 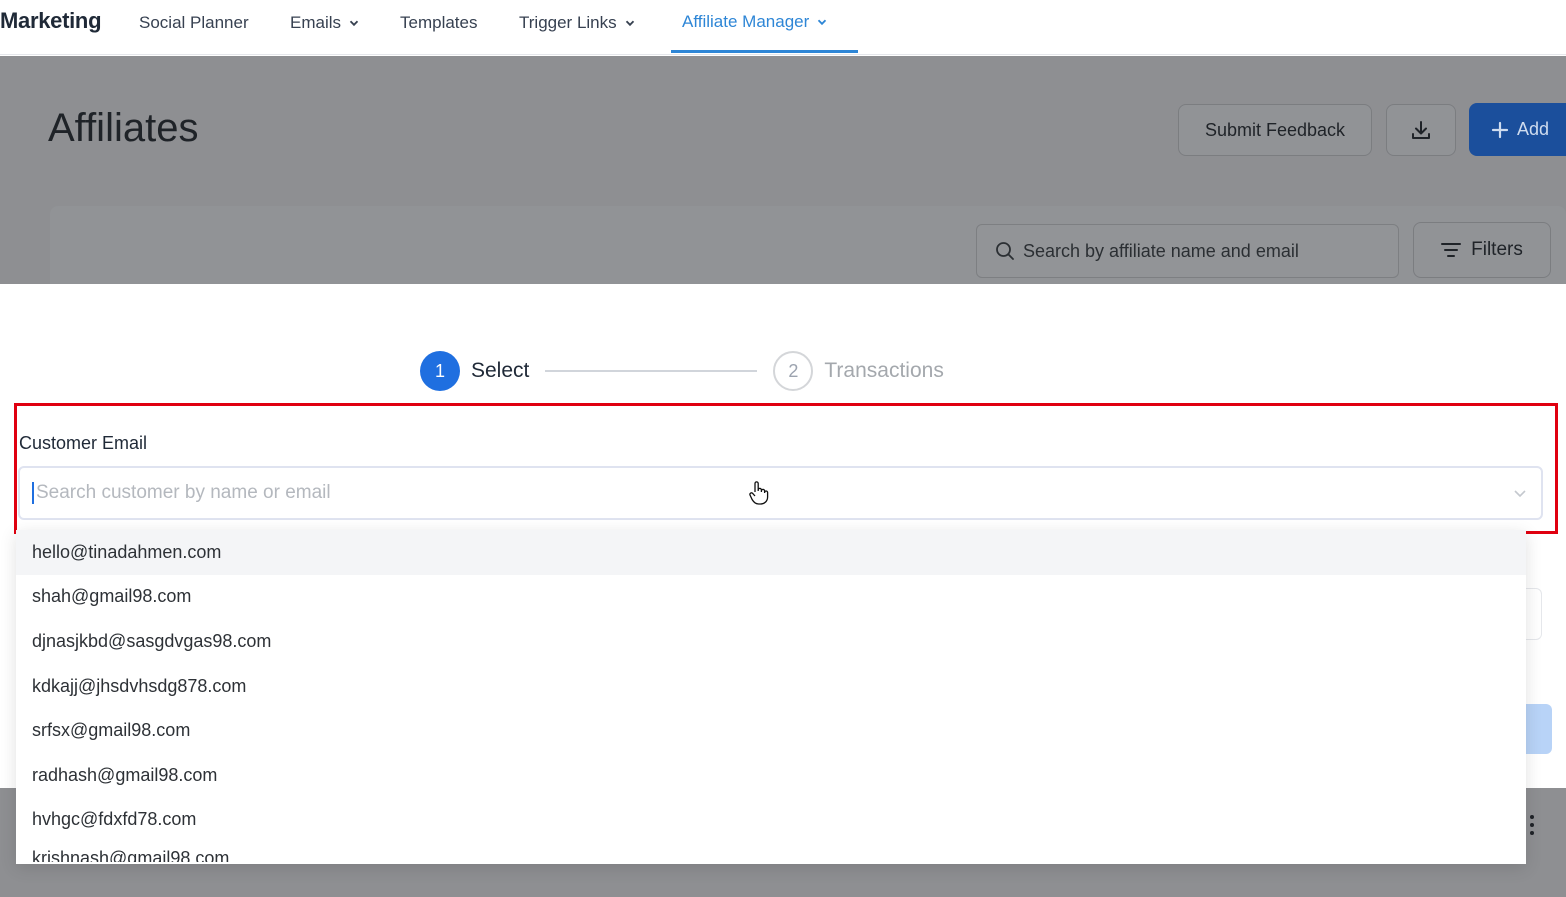 I want to click on nav-item-emails: Emails, so click(x=324, y=23).